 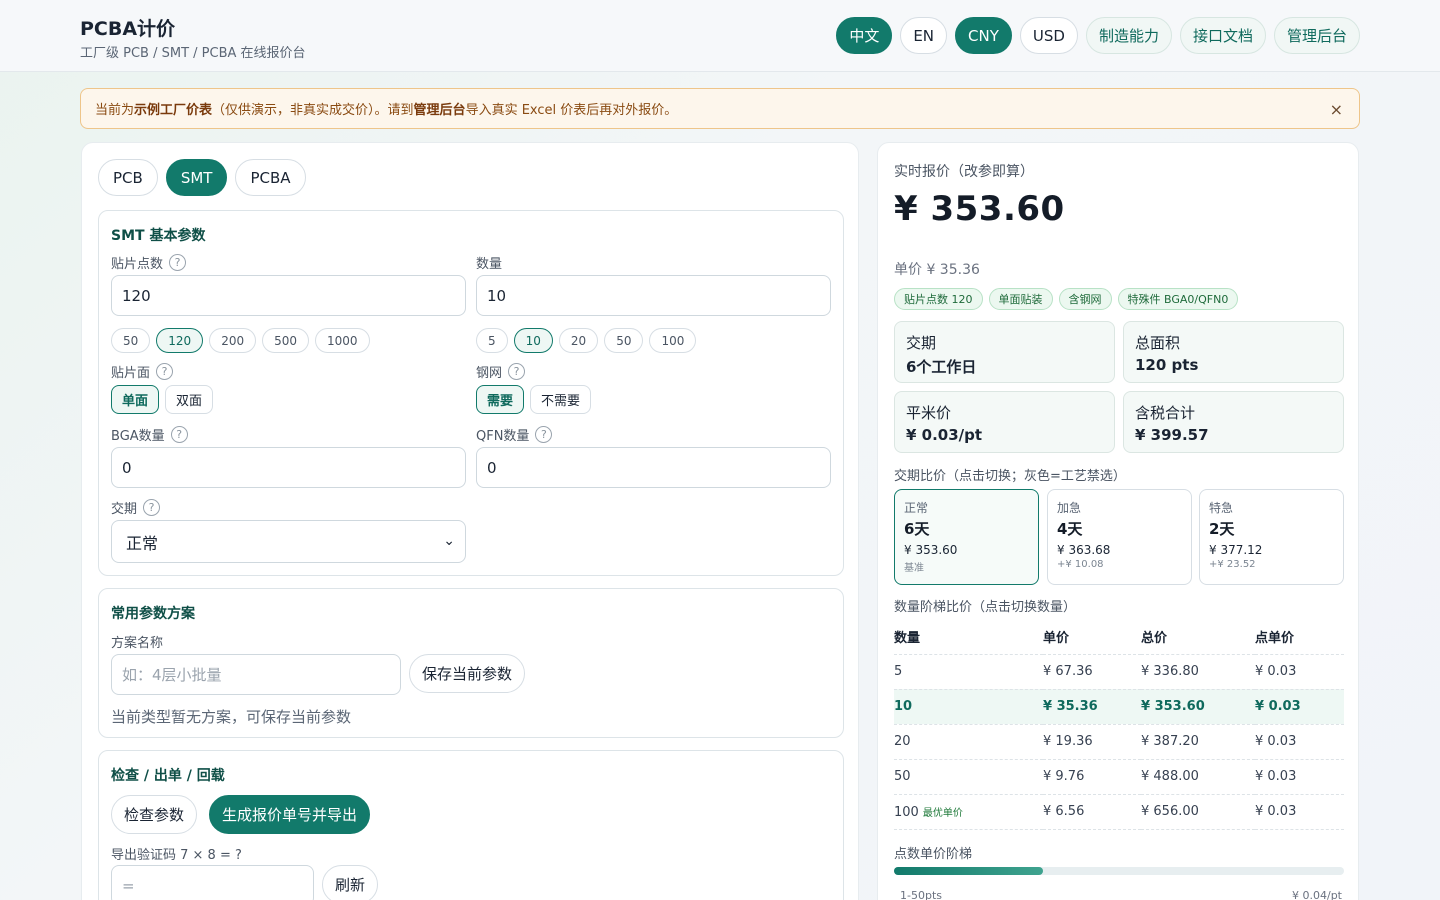 What do you see at coordinates (933, 854) in the screenshot?
I see `ladder-title: 点数单价阶梯` at bounding box center [933, 854].